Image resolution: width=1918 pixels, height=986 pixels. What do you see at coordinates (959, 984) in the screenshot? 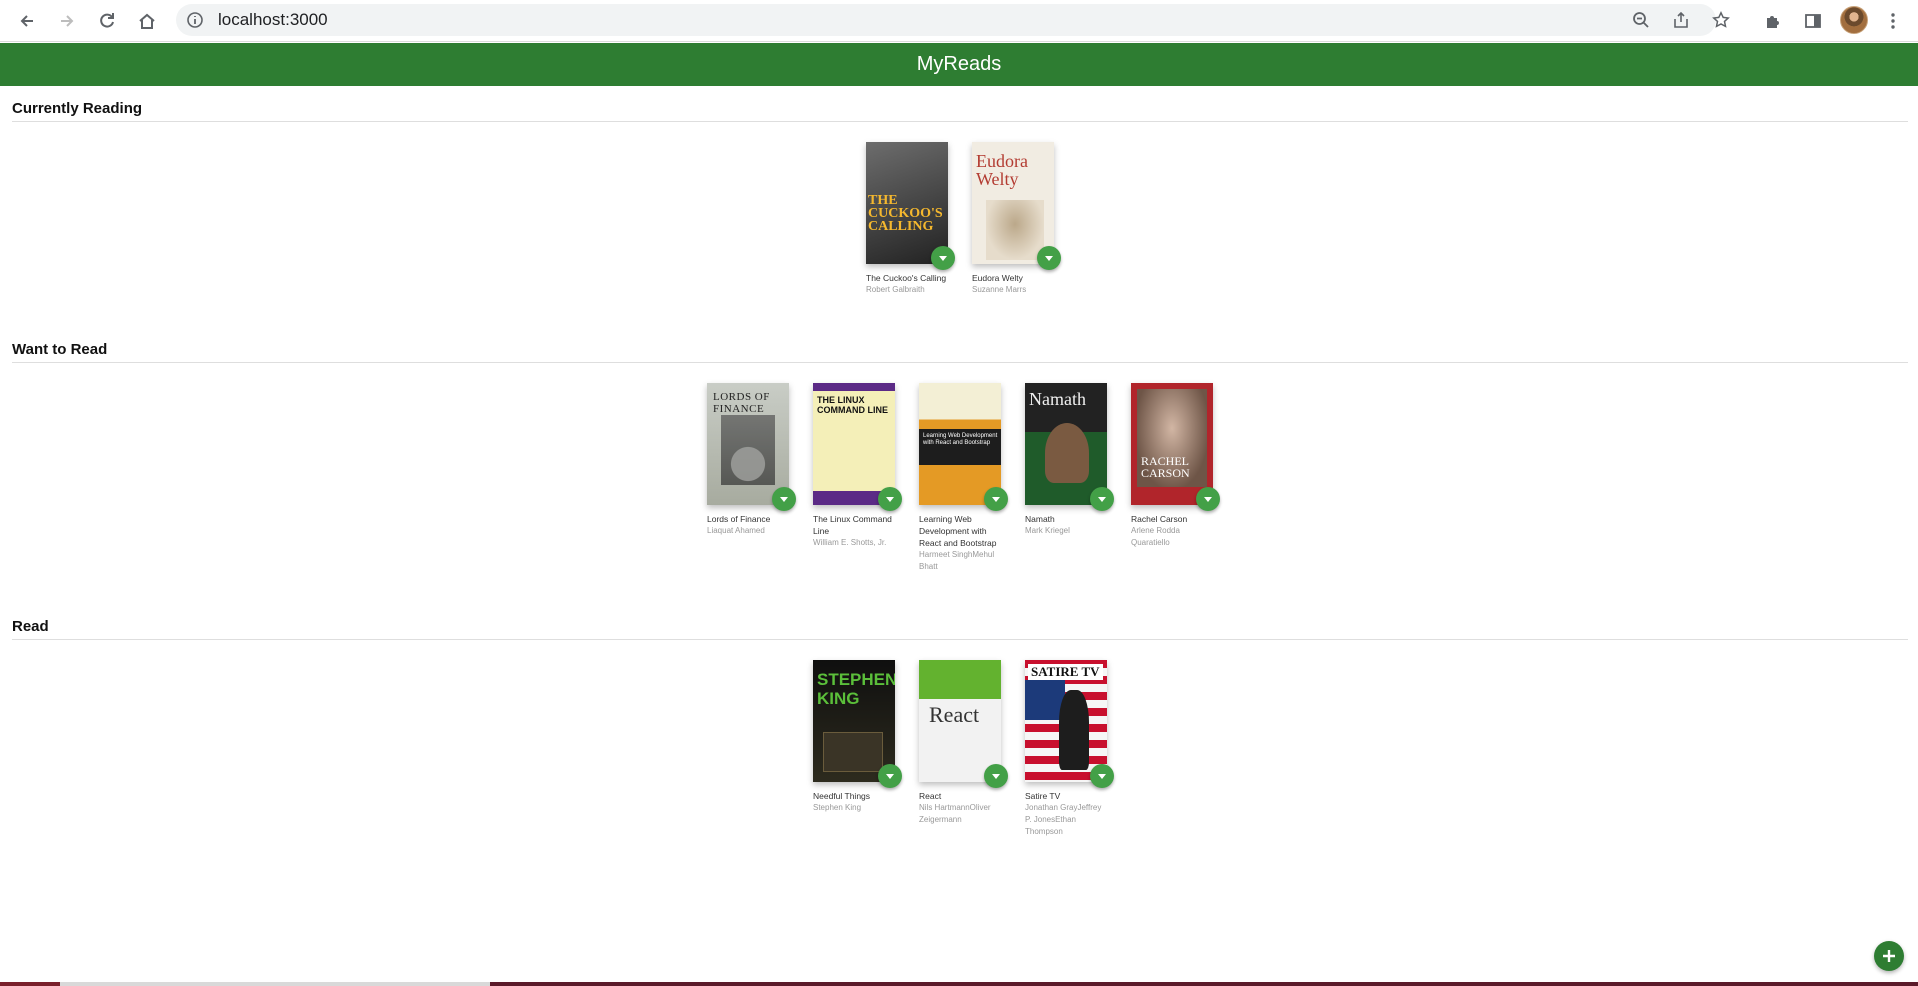
I see `taskbar-strip` at bounding box center [959, 984].